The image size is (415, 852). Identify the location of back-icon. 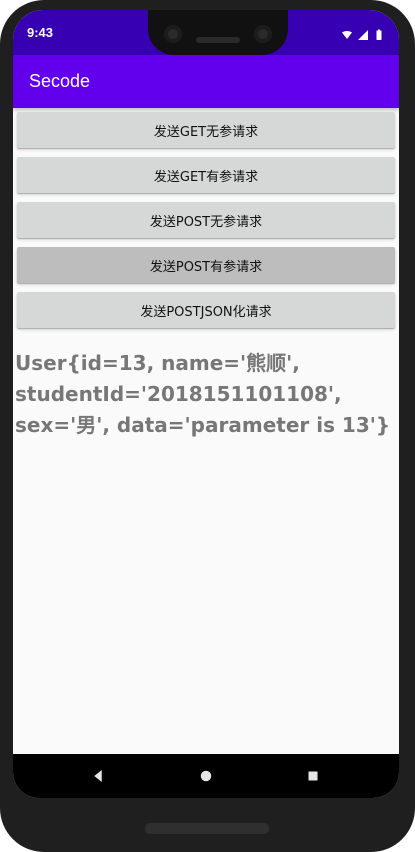
(98, 776).